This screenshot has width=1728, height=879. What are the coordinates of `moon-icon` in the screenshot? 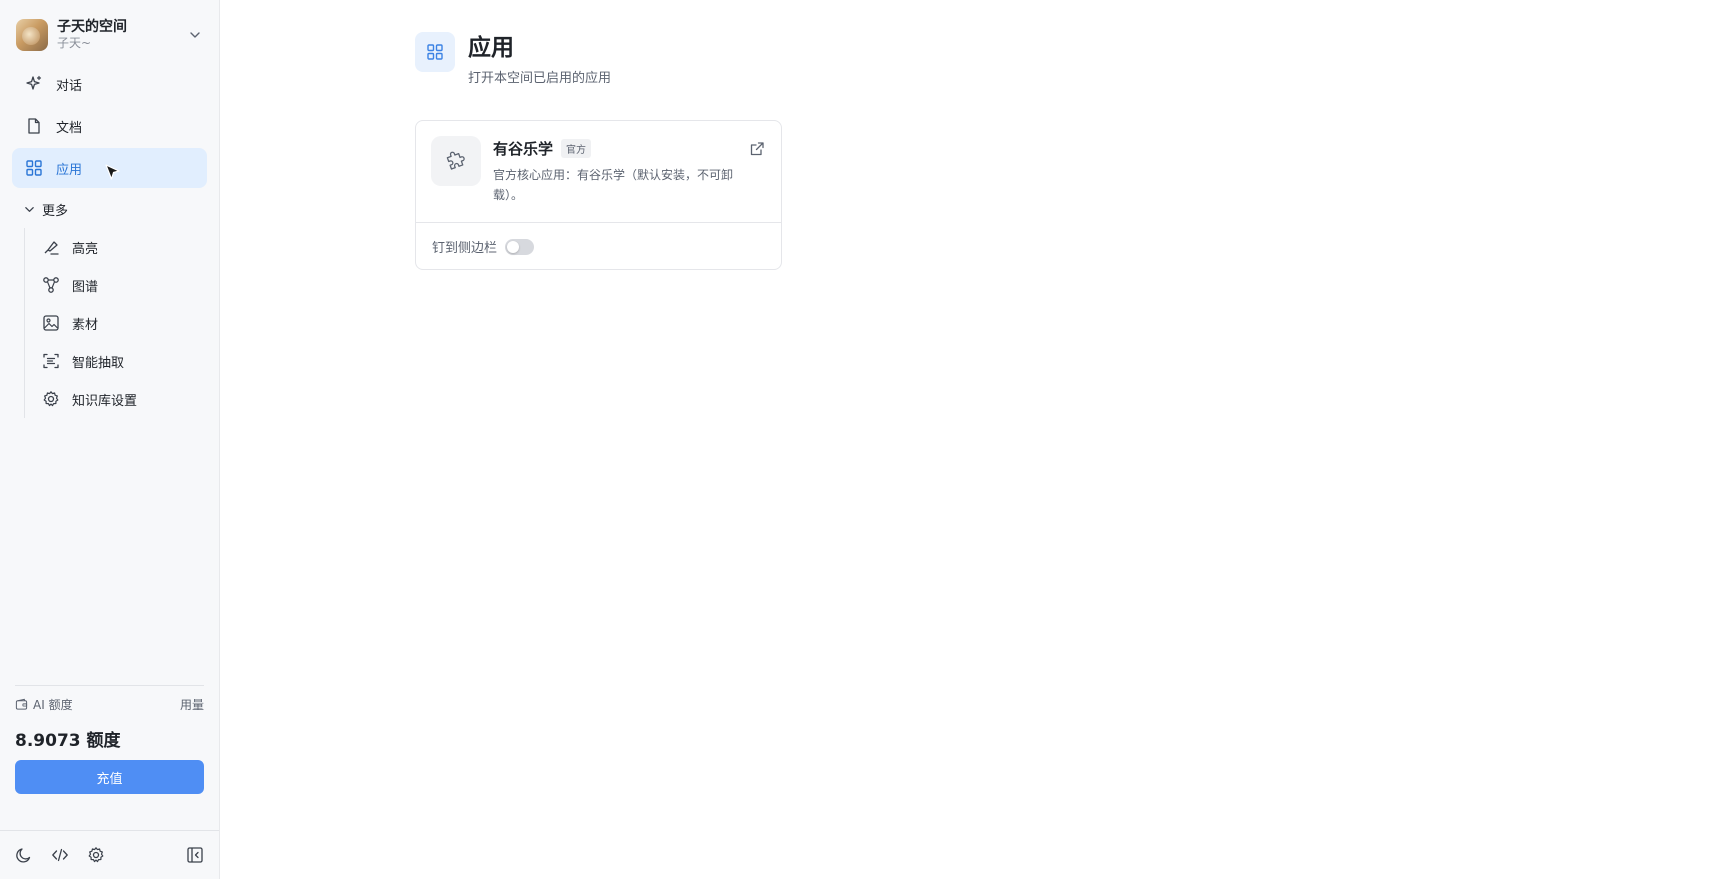 It's located at (24, 855).